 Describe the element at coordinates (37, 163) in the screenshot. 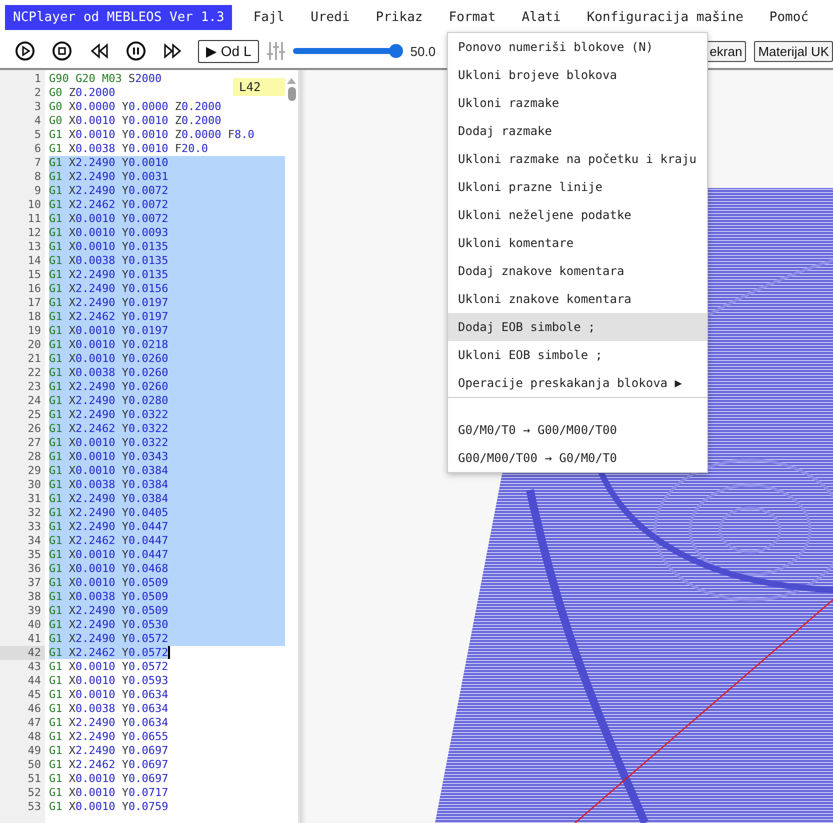

I see `line-number: 7` at that location.